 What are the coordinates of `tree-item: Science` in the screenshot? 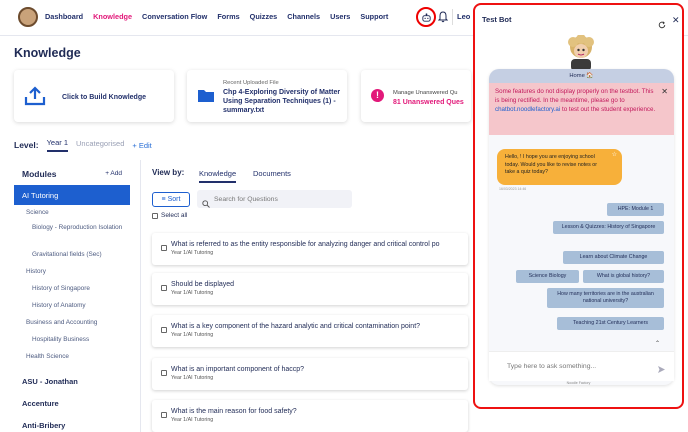 It's located at (72, 215).